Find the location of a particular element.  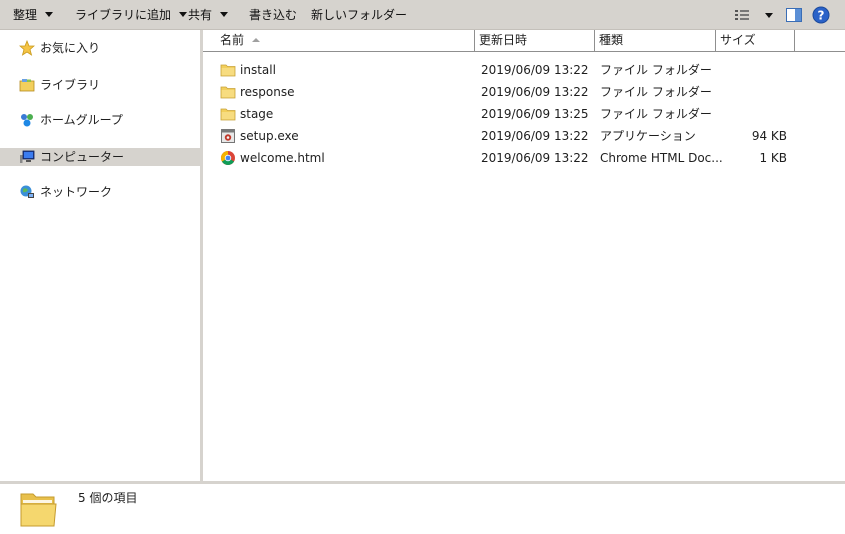

file-size: 1 KB is located at coordinates (773, 158).